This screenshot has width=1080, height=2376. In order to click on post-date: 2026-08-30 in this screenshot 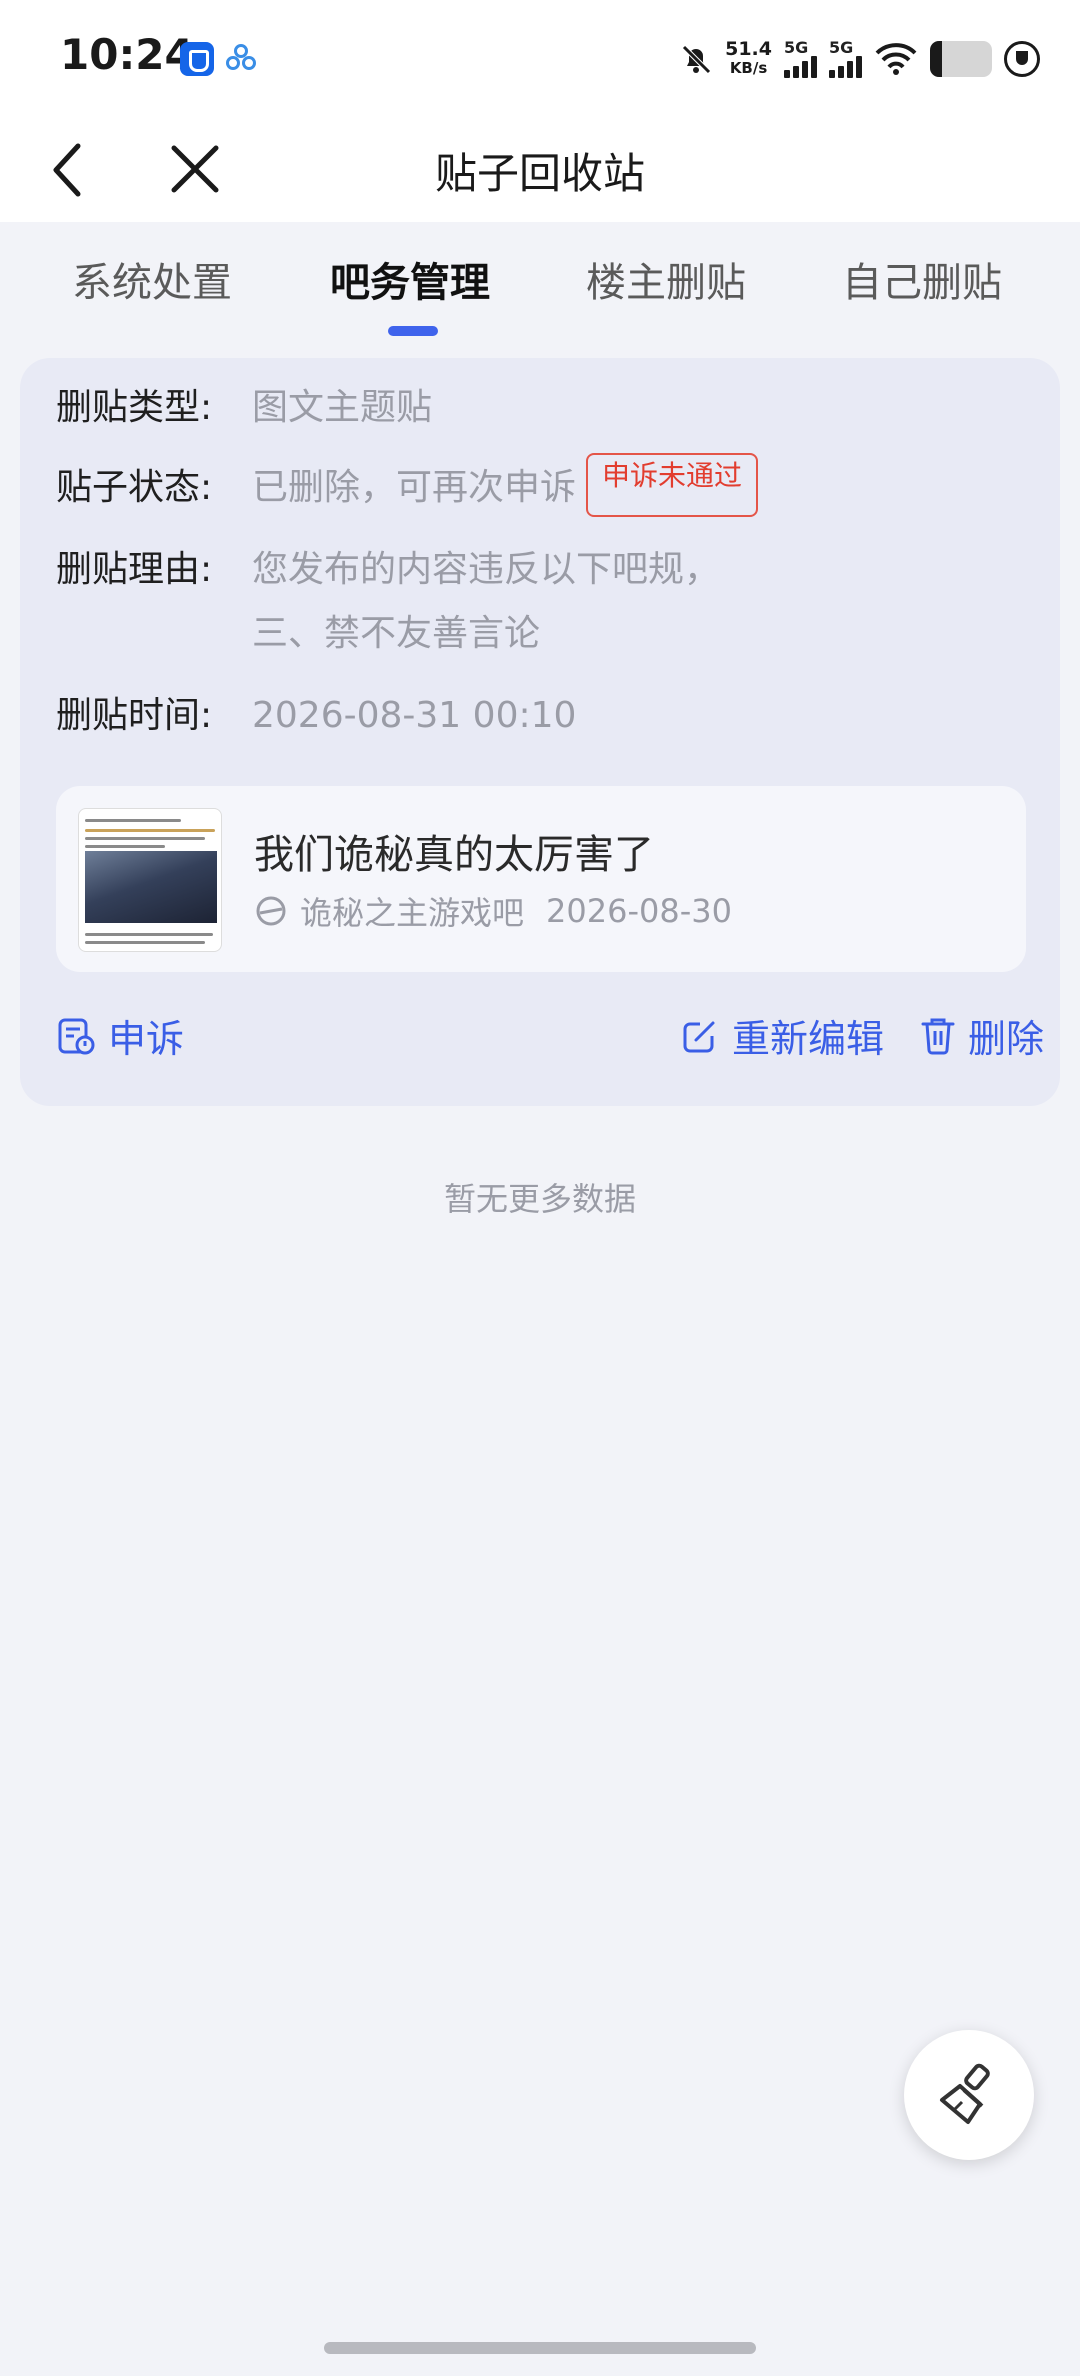, I will do `click(639, 911)`.